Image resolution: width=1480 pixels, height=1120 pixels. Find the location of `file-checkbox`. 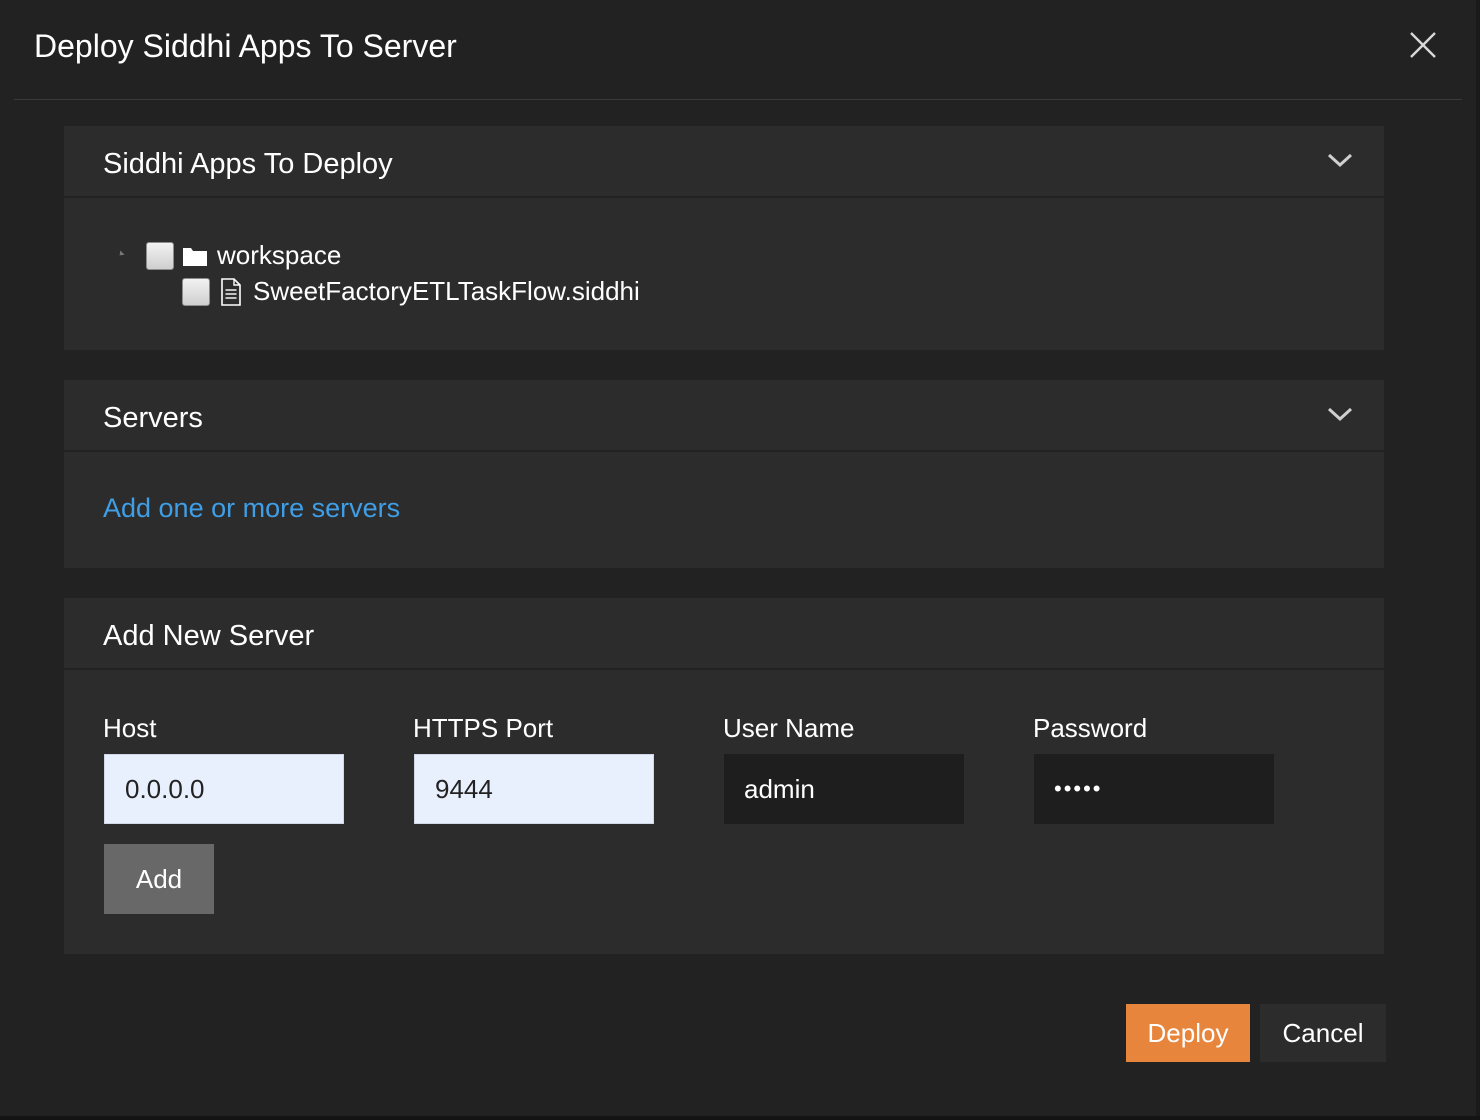

file-checkbox is located at coordinates (196, 292).